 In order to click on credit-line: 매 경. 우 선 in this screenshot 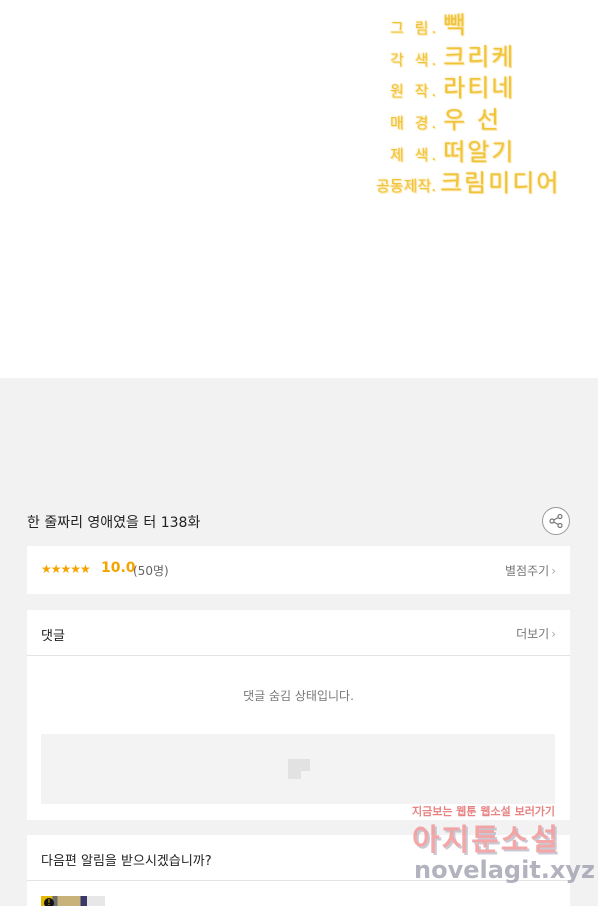, I will do `click(445, 117)`.